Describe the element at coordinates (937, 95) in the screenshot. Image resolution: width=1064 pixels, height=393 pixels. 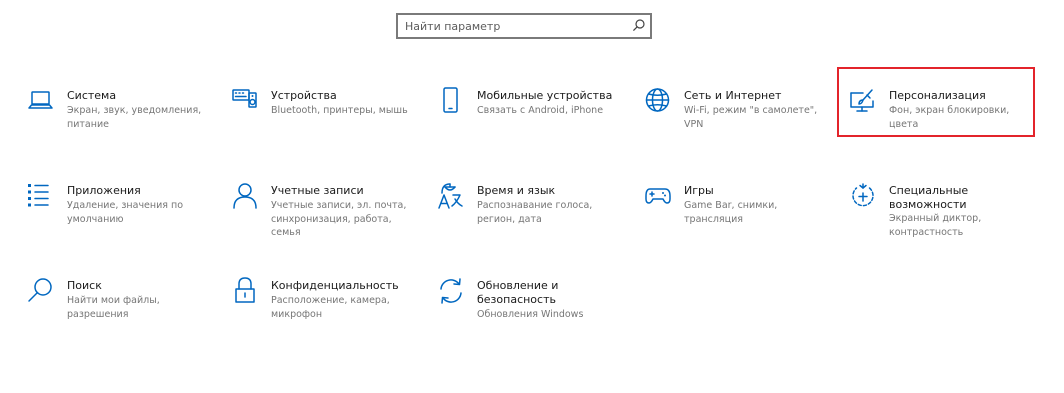
I see `tile-title: Персонализация` at that location.